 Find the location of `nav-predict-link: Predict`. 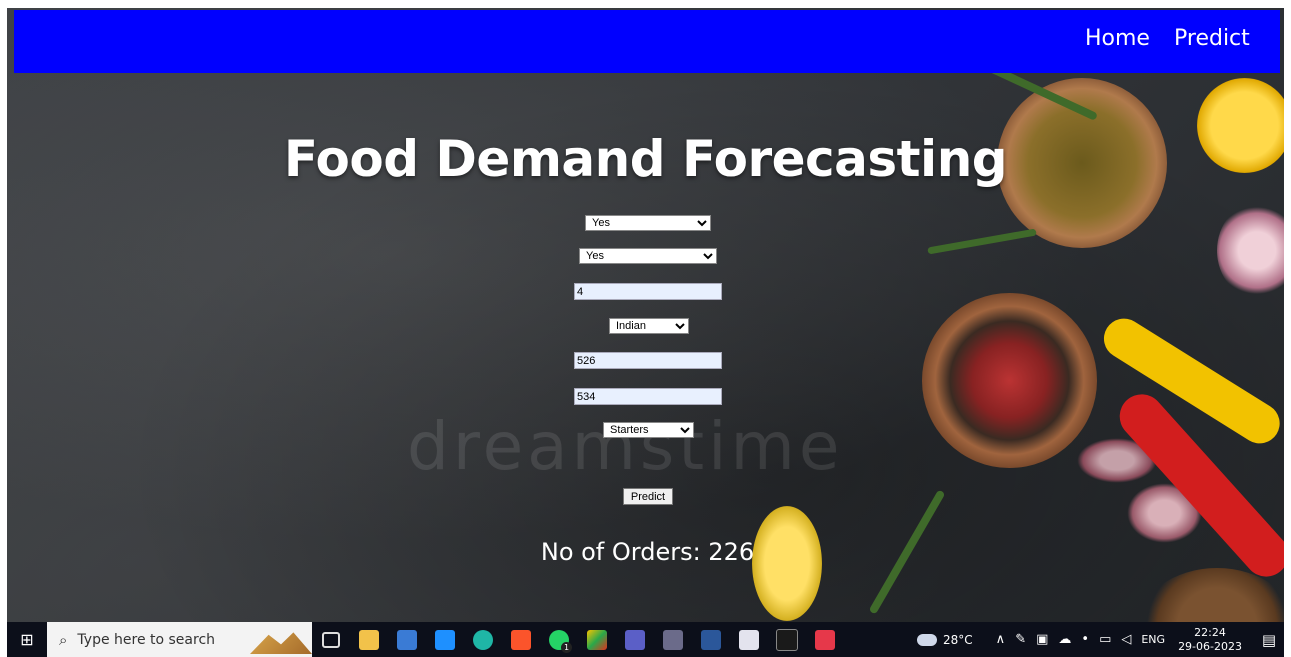

nav-predict-link: Predict is located at coordinates (1212, 38).